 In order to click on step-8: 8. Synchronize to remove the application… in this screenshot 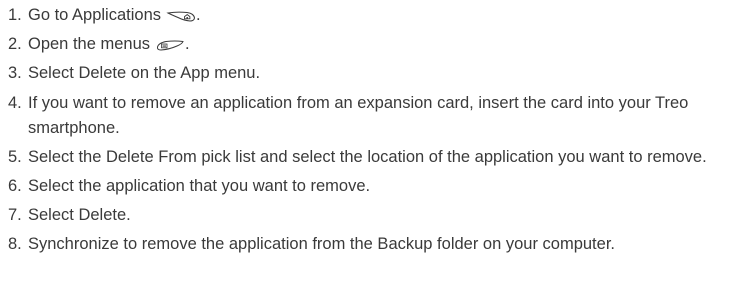, I will do `click(379, 244)`.